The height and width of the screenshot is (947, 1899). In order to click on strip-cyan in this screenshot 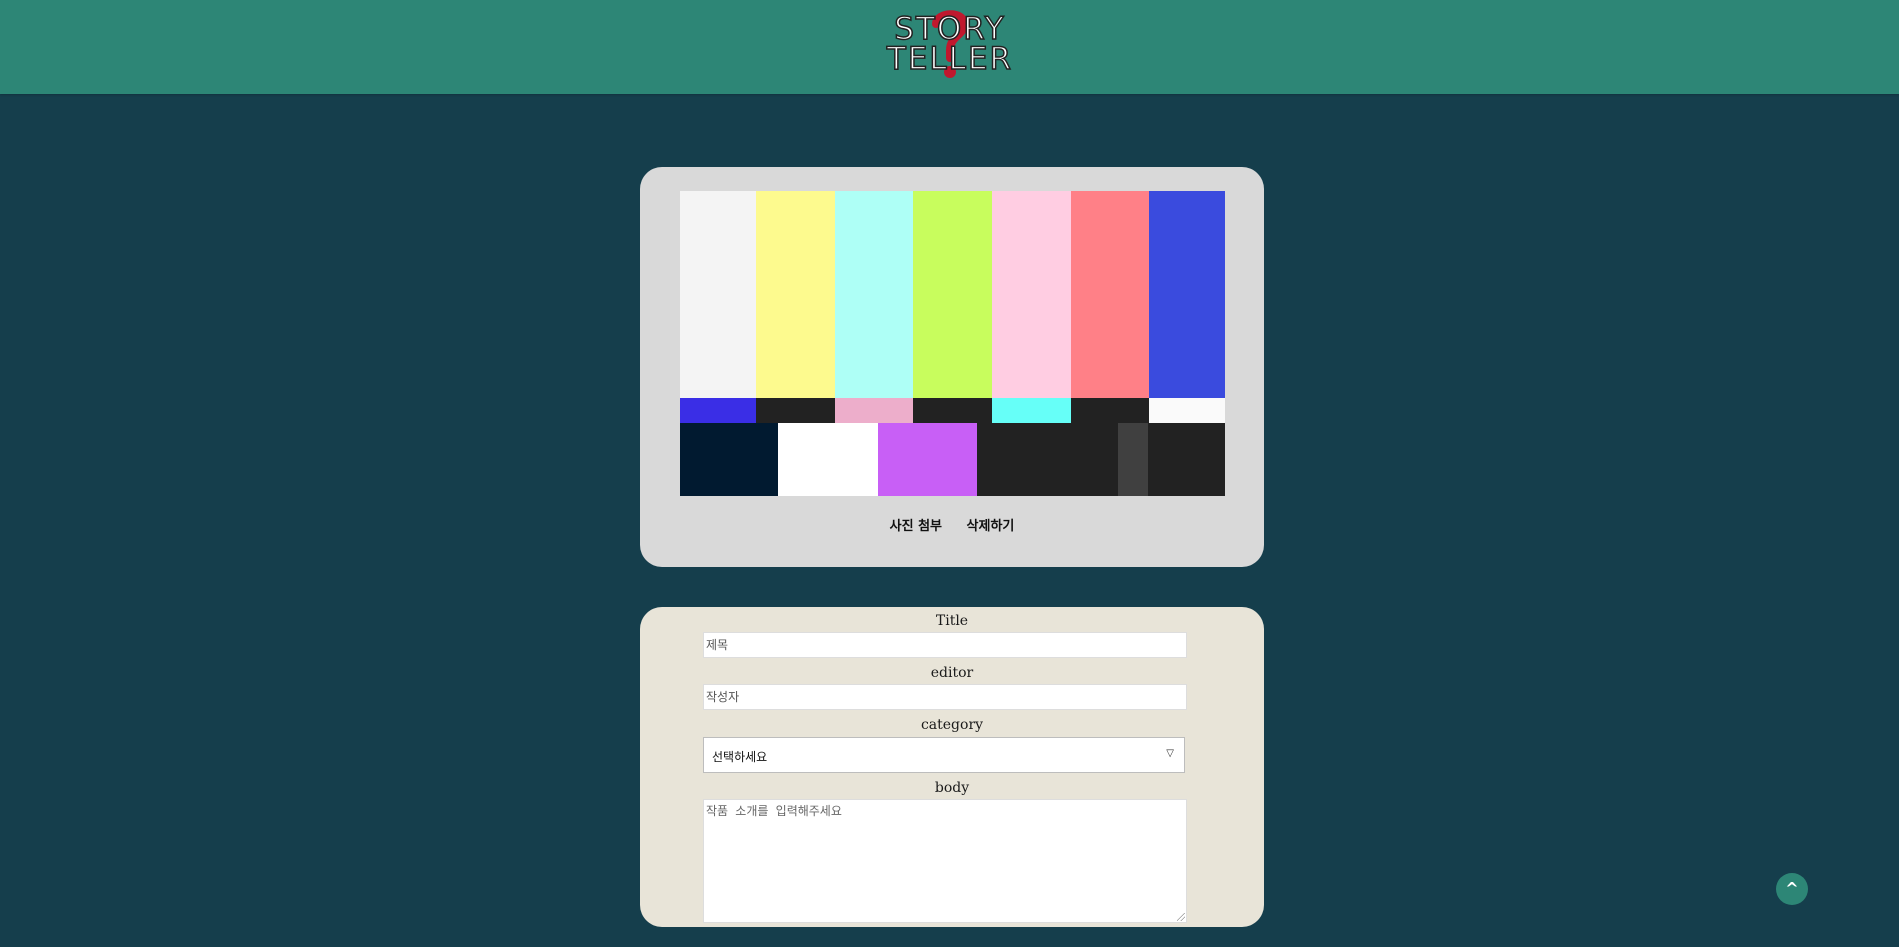, I will do `click(1031, 410)`.